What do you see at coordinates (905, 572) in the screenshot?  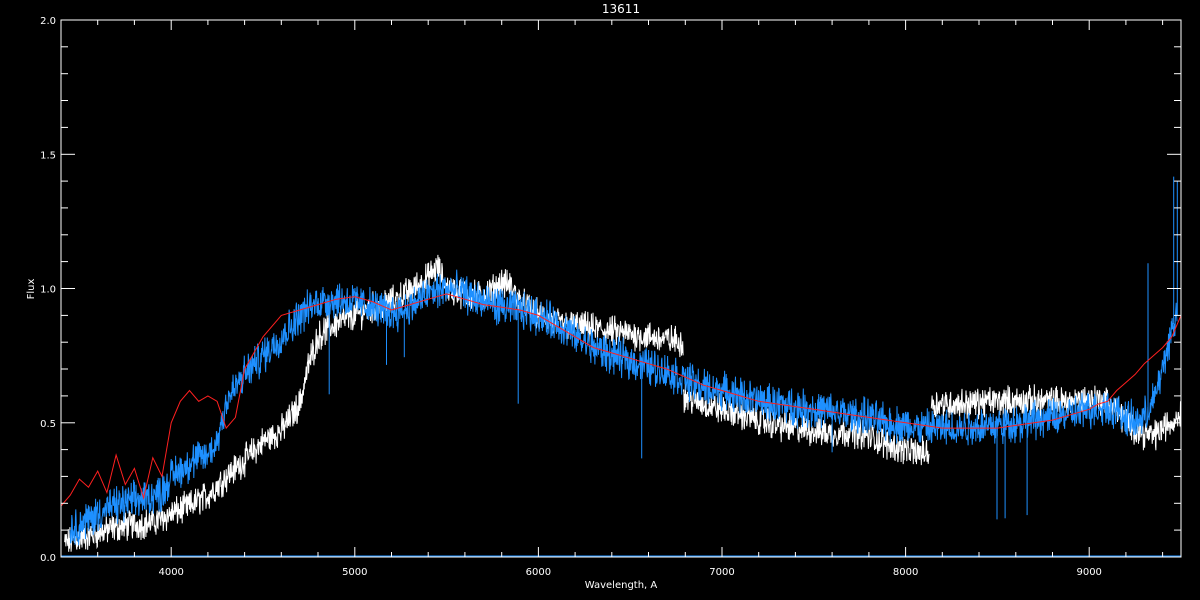 I see `x-tick-label: 8000` at bounding box center [905, 572].